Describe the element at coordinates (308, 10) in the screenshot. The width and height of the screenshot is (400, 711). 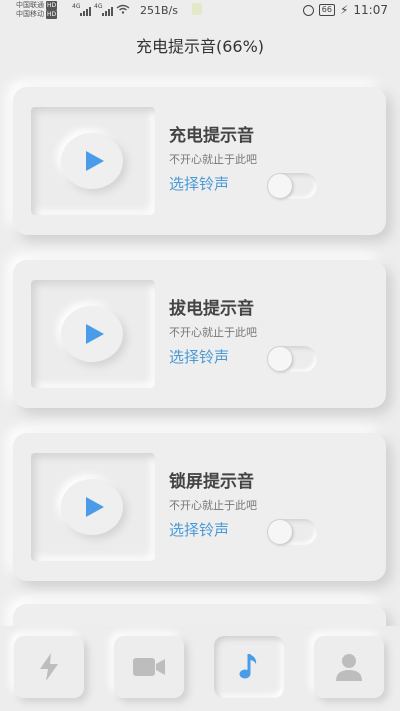
I see `alarm-icon` at that location.